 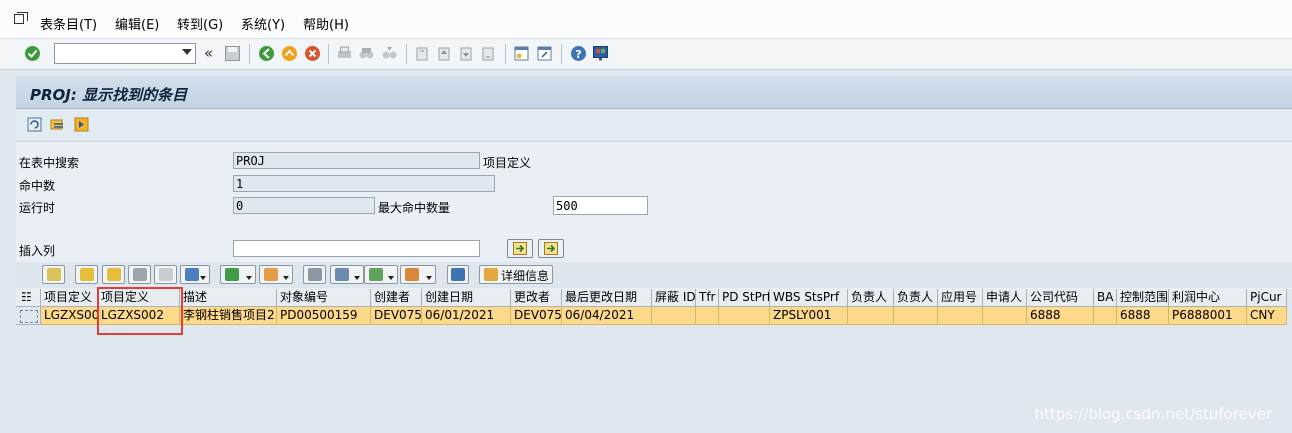 I want to click on column-header: 申请人, so click(x=1005, y=298).